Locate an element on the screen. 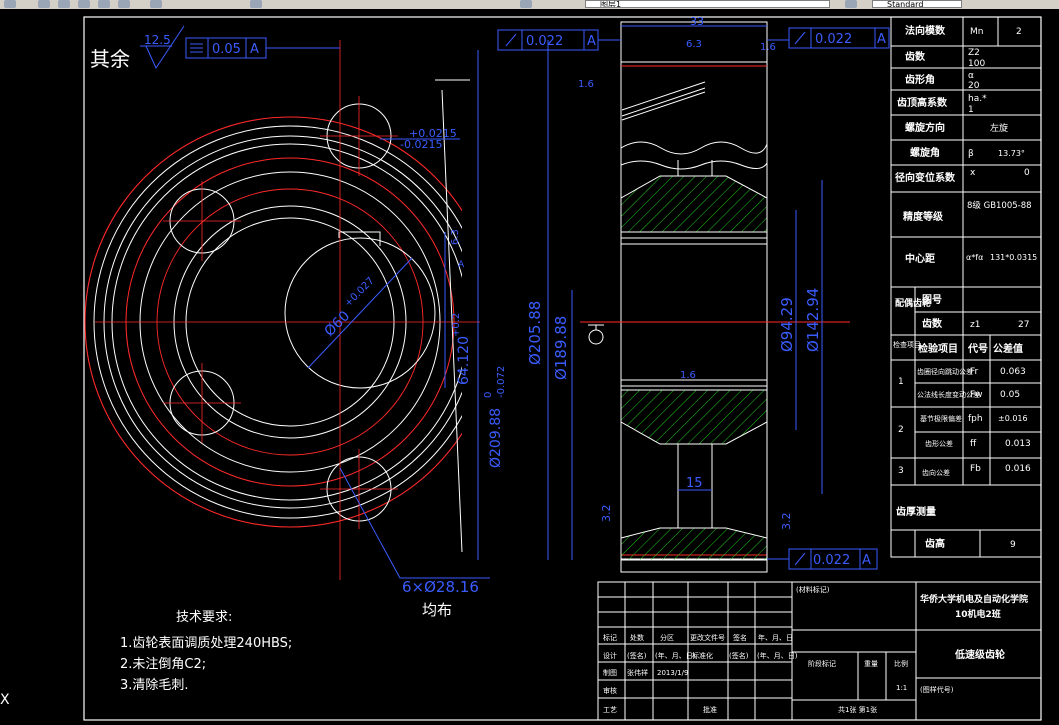 Image resolution: width=1059 pixels, height=725 pixels. inspection-code-4: Fb is located at coordinates (975, 469).